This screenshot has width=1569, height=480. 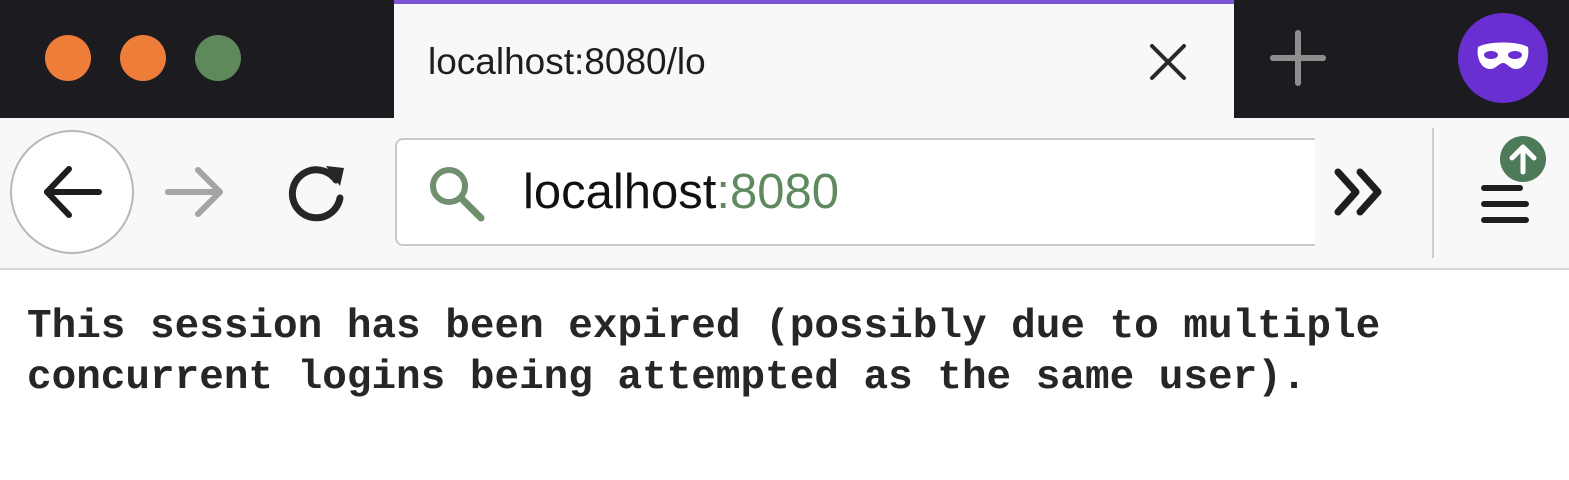 What do you see at coordinates (567, 61) in the screenshot?
I see `tab-title: localhost:8080/lo` at bounding box center [567, 61].